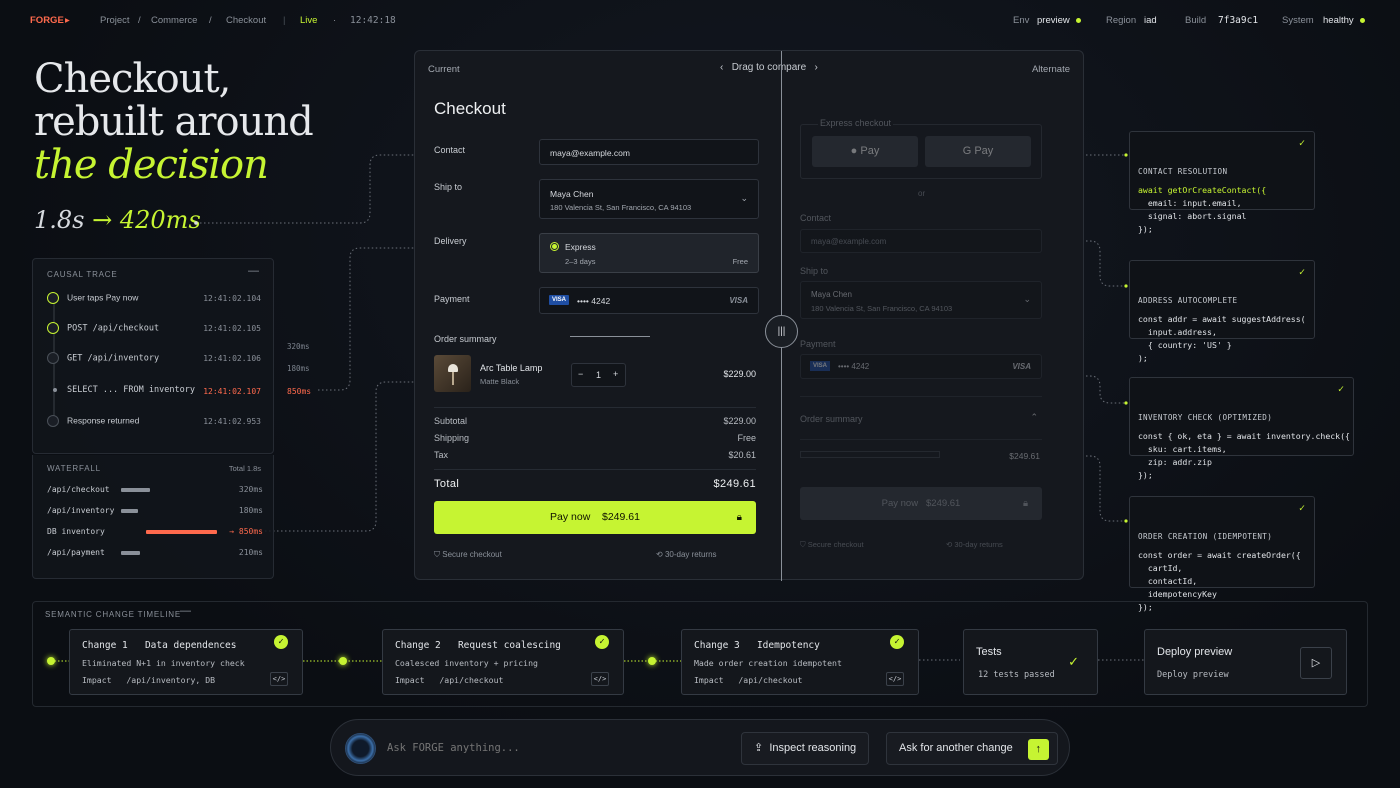  Describe the element at coordinates (1188, 300) in the screenshot. I see `card-title: ADDRESS AUTOCOMPLETE` at that location.